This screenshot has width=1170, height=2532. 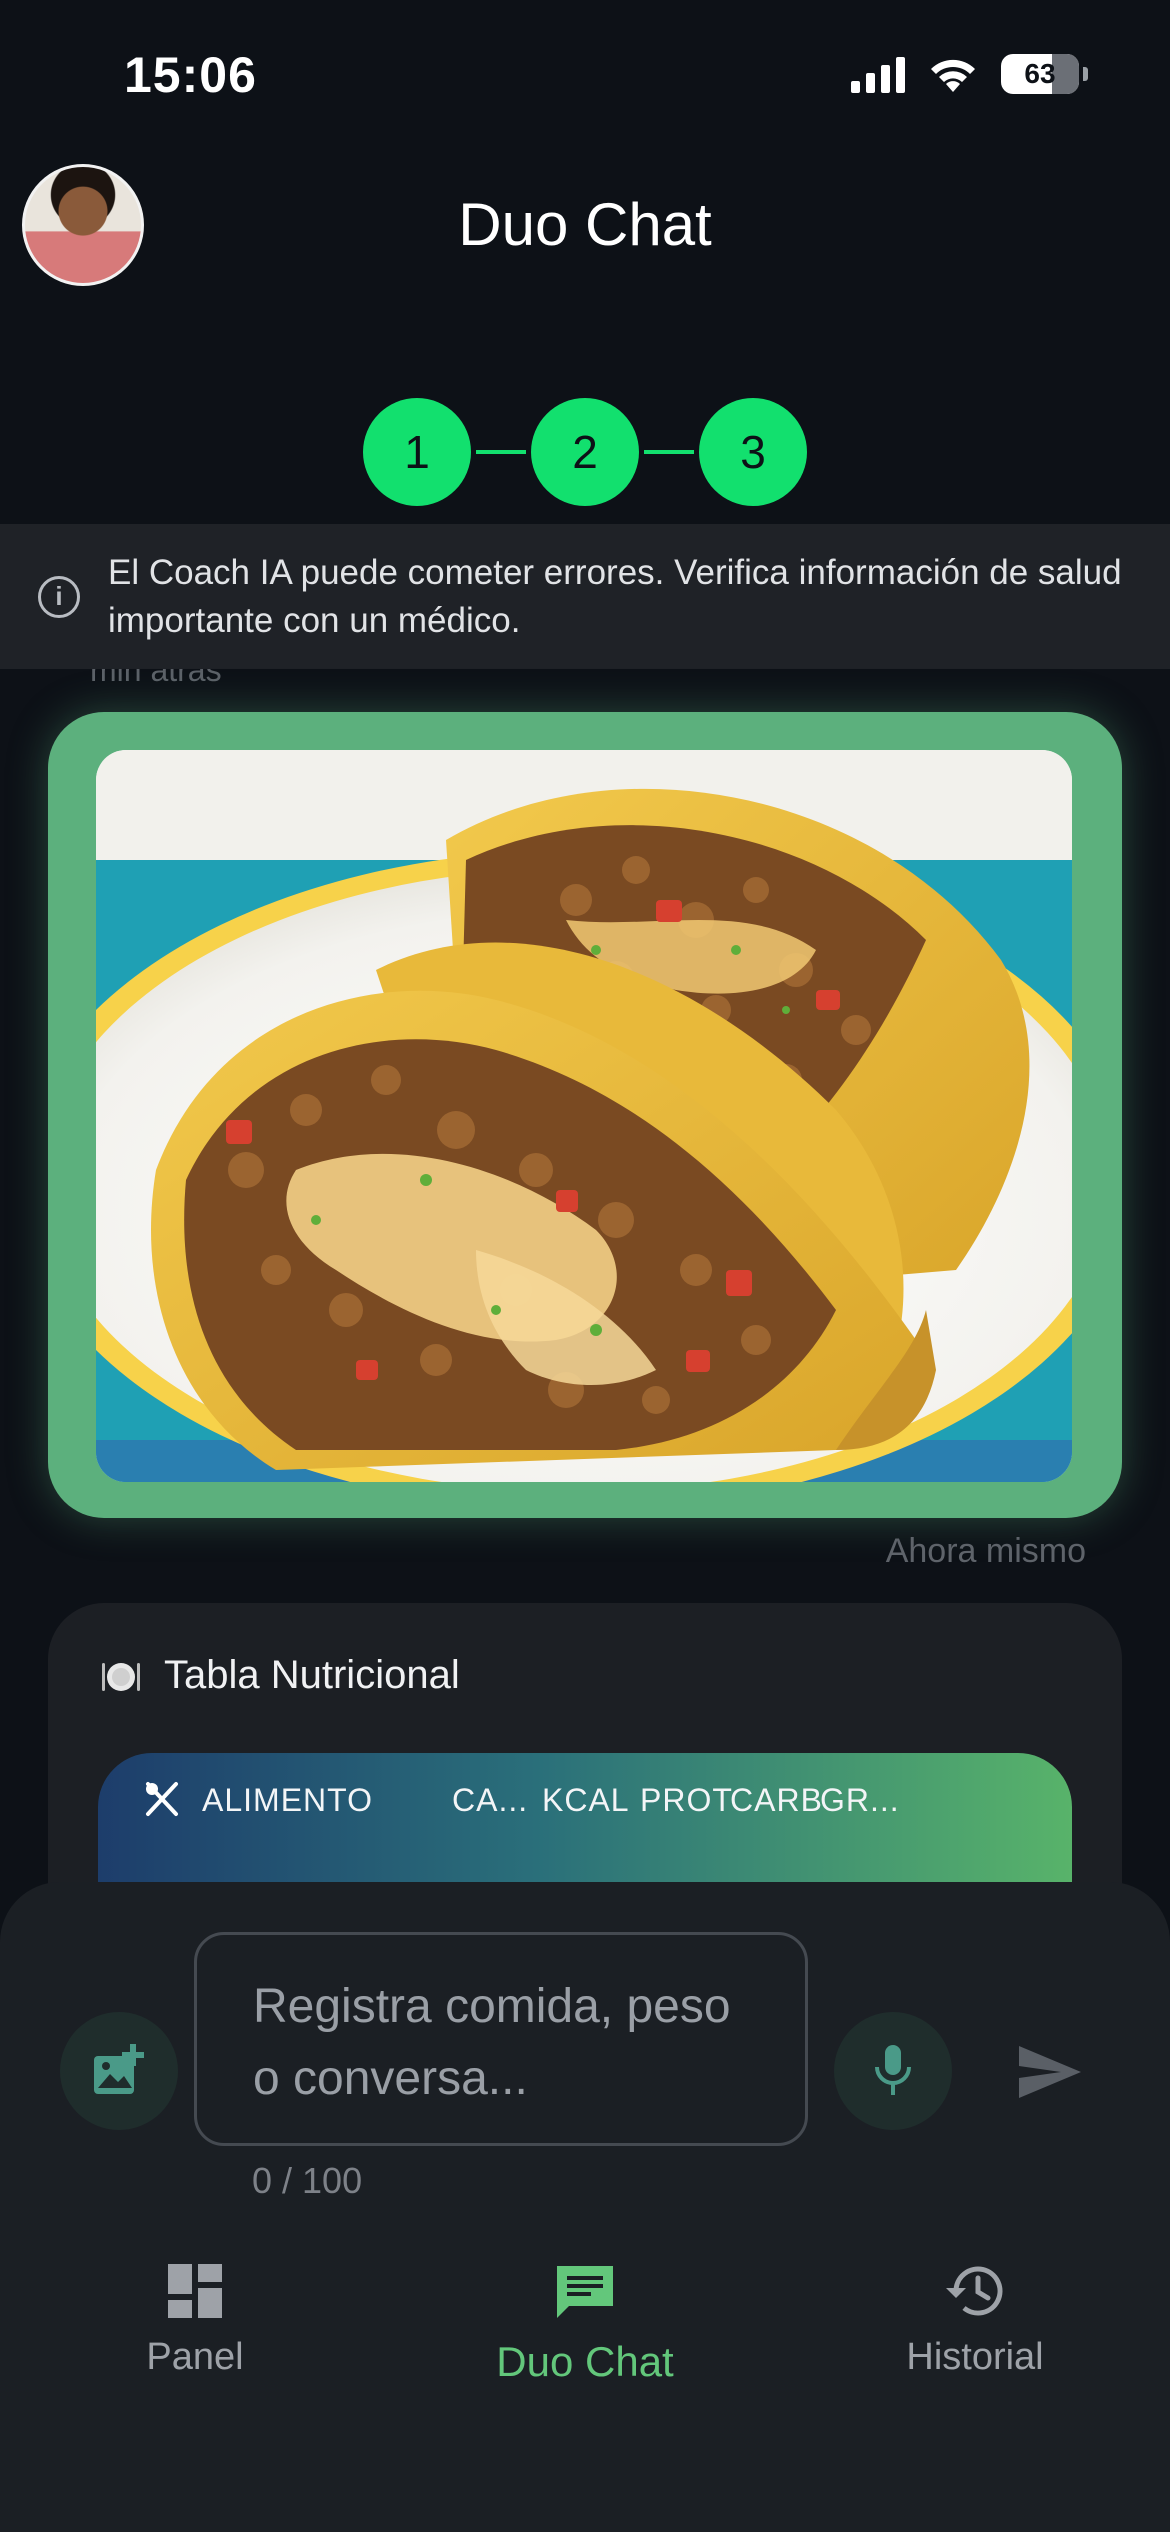 I want to click on microphone-icon, so click(x=893, y=2070).